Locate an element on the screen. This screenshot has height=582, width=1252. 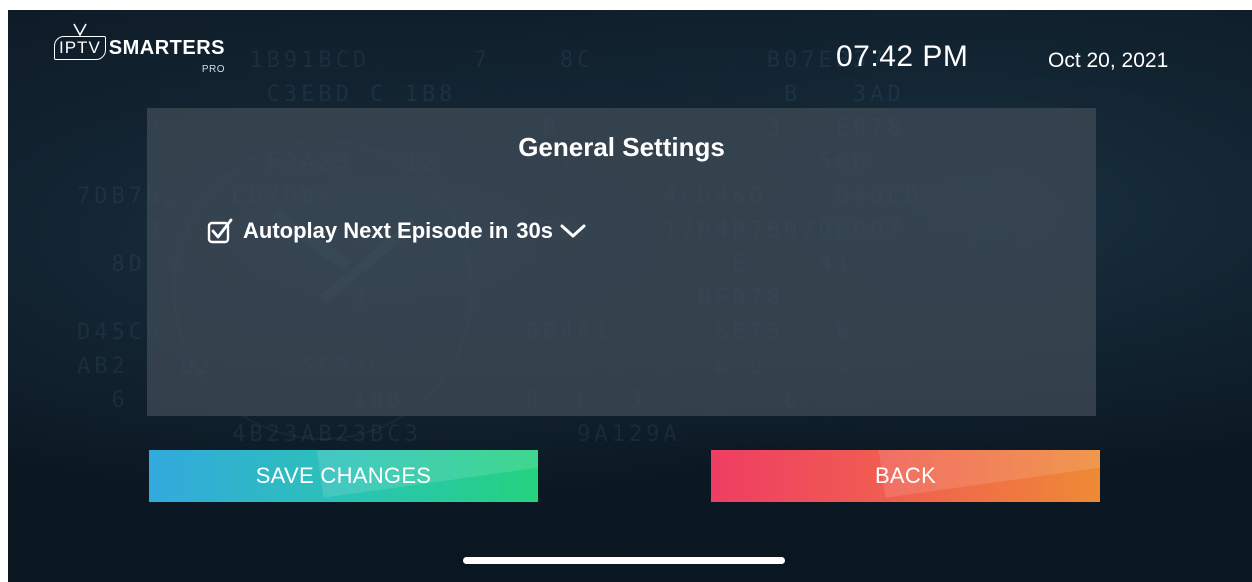
checkbox-checked-icon is located at coordinates (220, 231).